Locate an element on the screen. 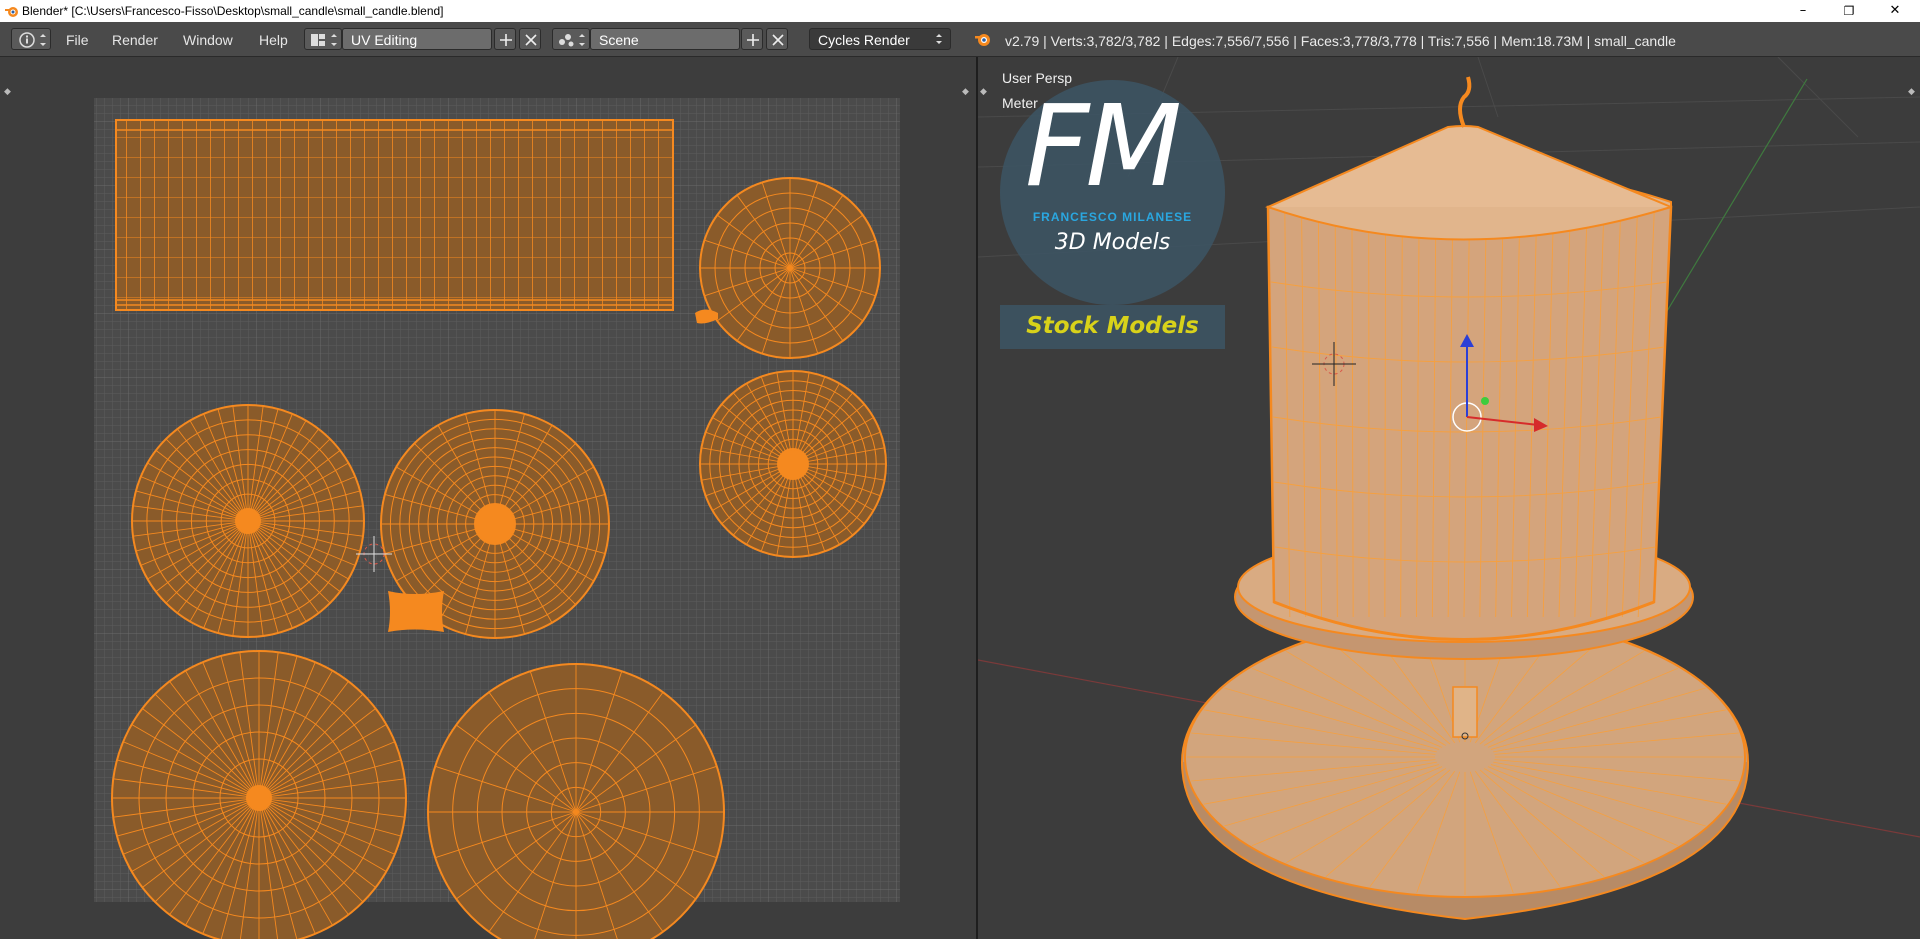 The image size is (1920, 939). blender-app-icon is located at coordinates (11, 12).